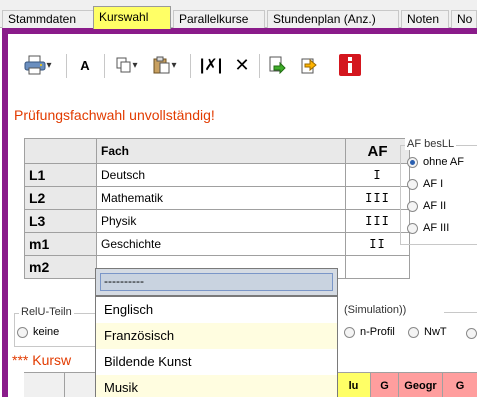 This screenshot has width=477, height=397. I want to click on radio-nwt: NwT, so click(427, 332).